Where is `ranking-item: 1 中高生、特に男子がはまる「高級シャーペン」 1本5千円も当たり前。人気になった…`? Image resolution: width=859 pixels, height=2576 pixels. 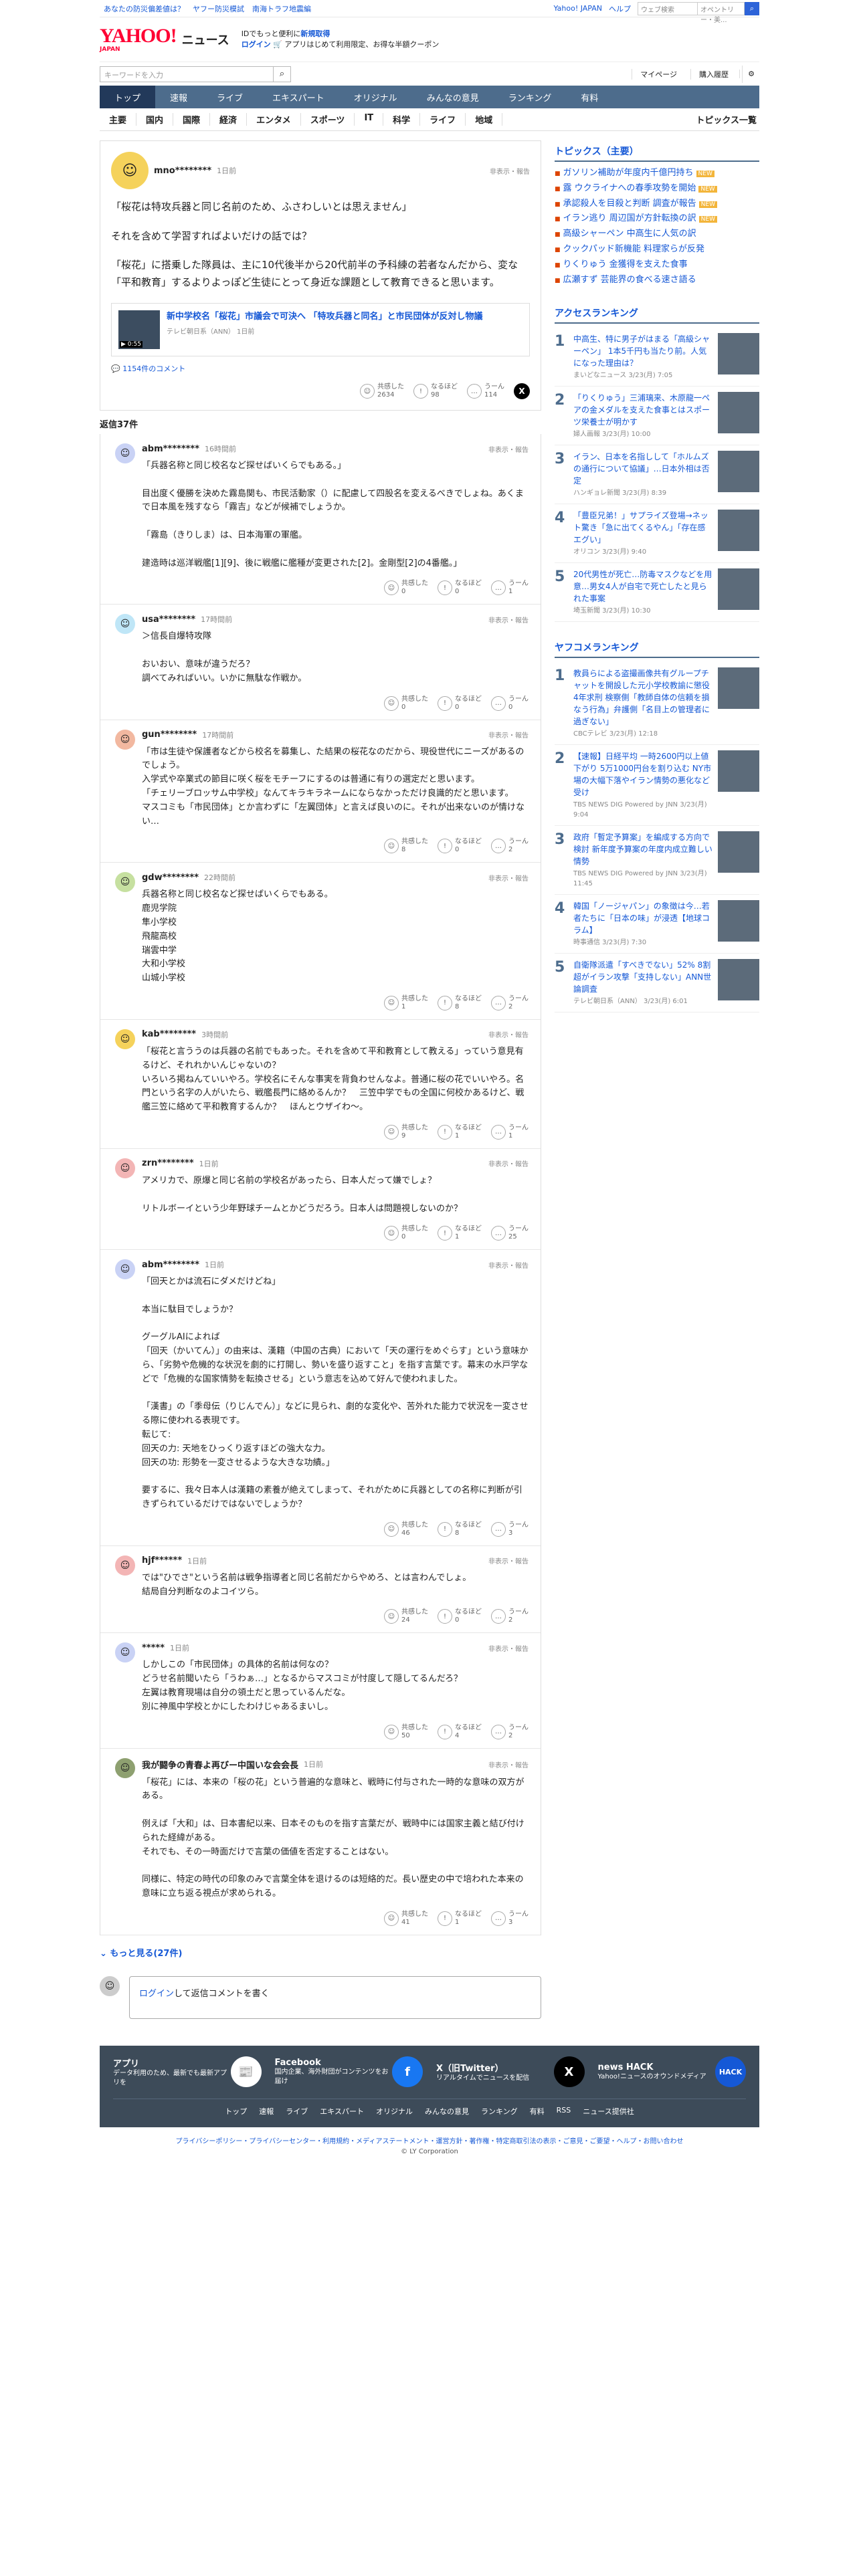 ranking-item: 1 中高生、特に男子がはまる「高級シャーペン」 1本5千円も当たり前。人気になった… is located at coordinates (657, 357).